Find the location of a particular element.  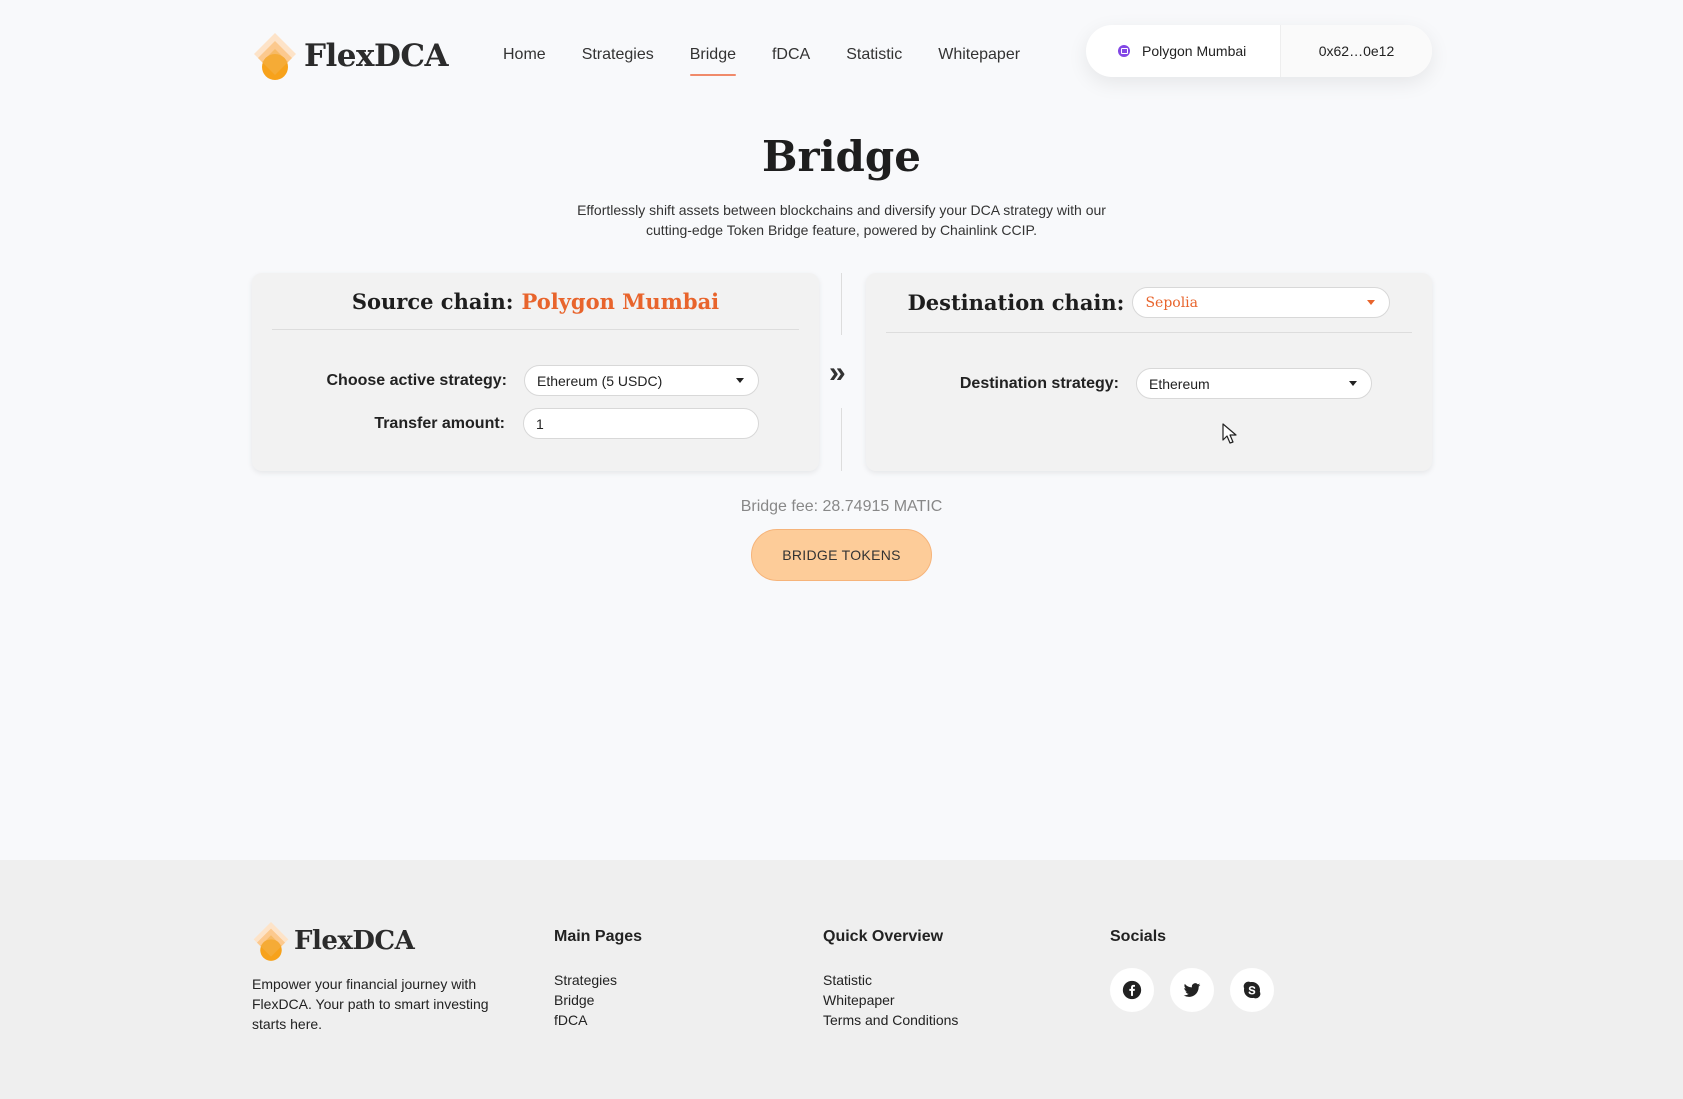

social-links is located at coordinates (1192, 990).